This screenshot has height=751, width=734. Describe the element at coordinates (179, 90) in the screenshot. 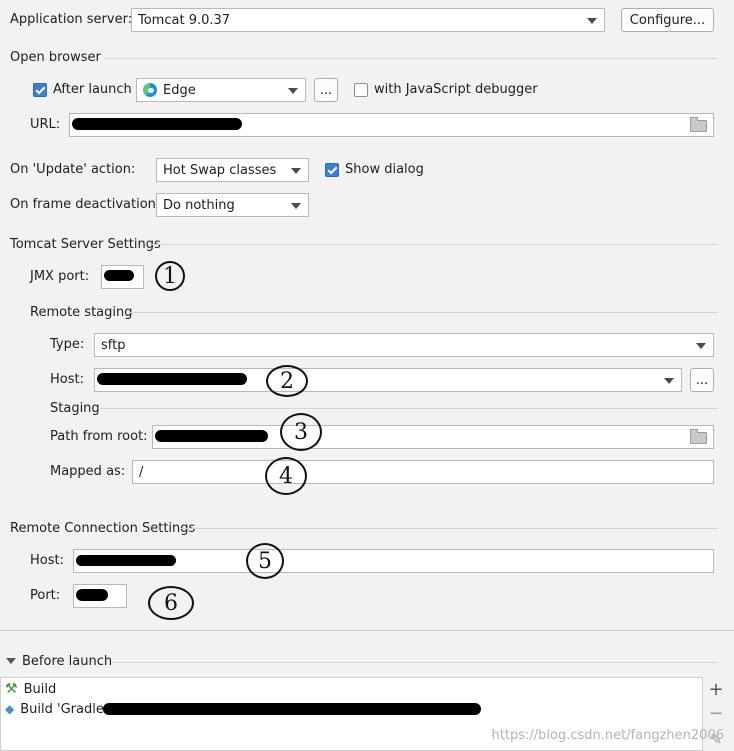

I see `browser-value: Edge` at that location.